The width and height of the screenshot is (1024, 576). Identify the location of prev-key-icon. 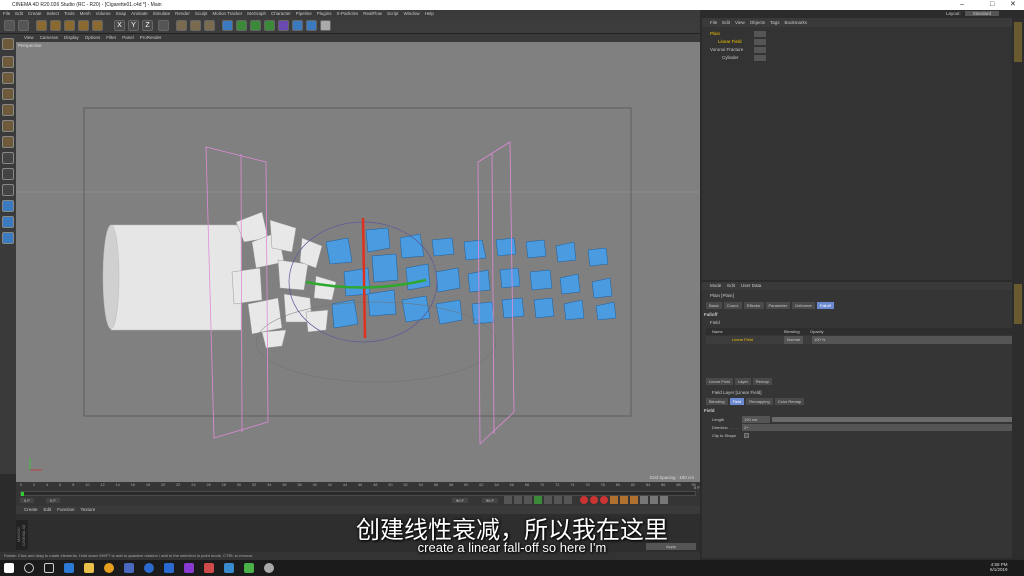
(518, 500).